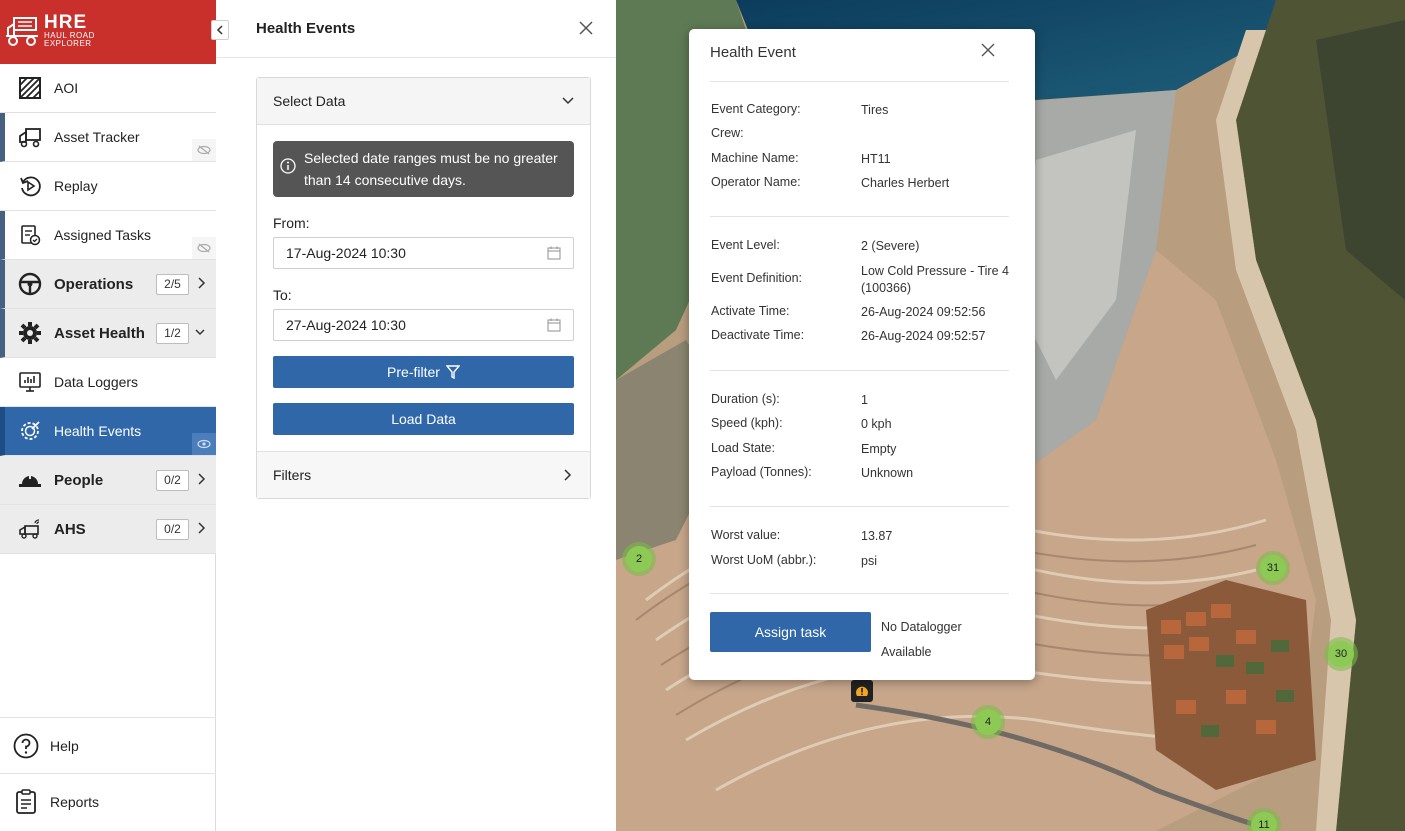 This screenshot has height=831, width=1405. Describe the element at coordinates (423, 325) in the screenshot. I see `to-date-input: 27-Aug-2024 10:30` at that location.